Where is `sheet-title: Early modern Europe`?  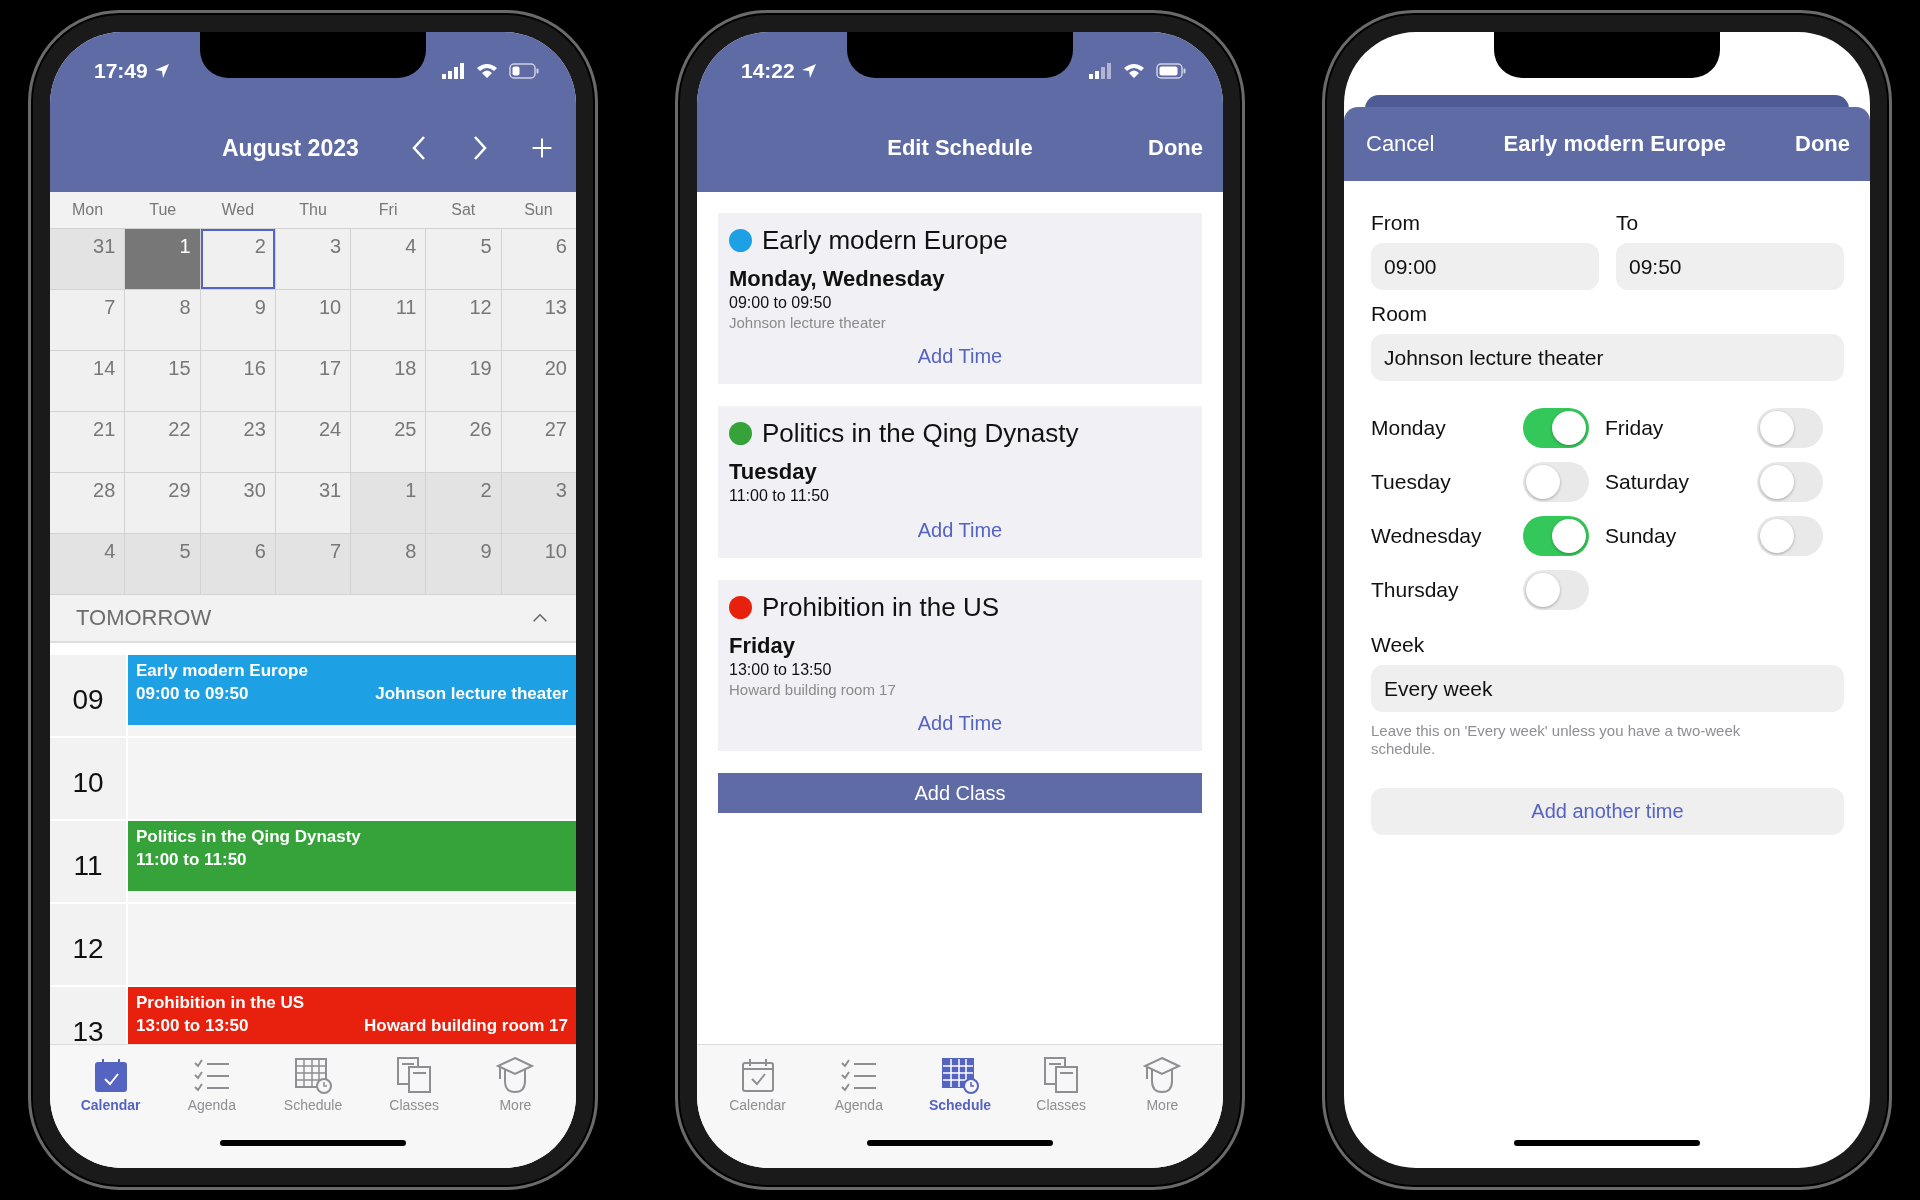 sheet-title: Early modern Europe is located at coordinates (1614, 144).